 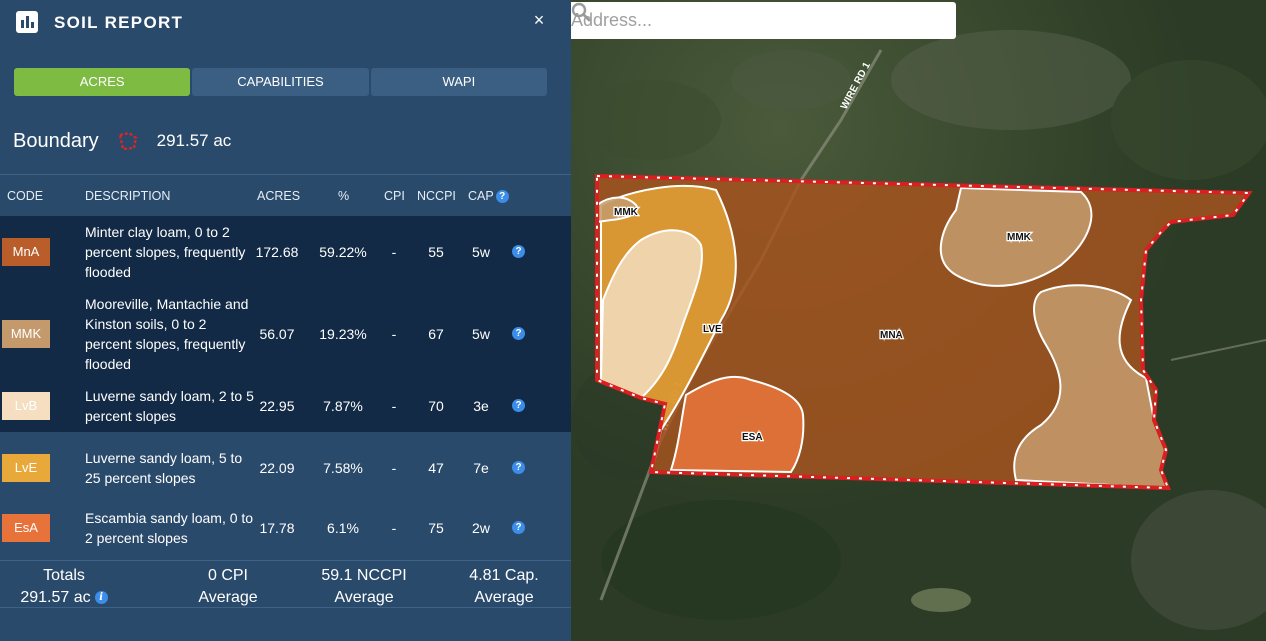 What do you see at coordinates (891, 335) in the screenshot?
I see `map-label-mna: MNA` at bounding box center [891, 335].